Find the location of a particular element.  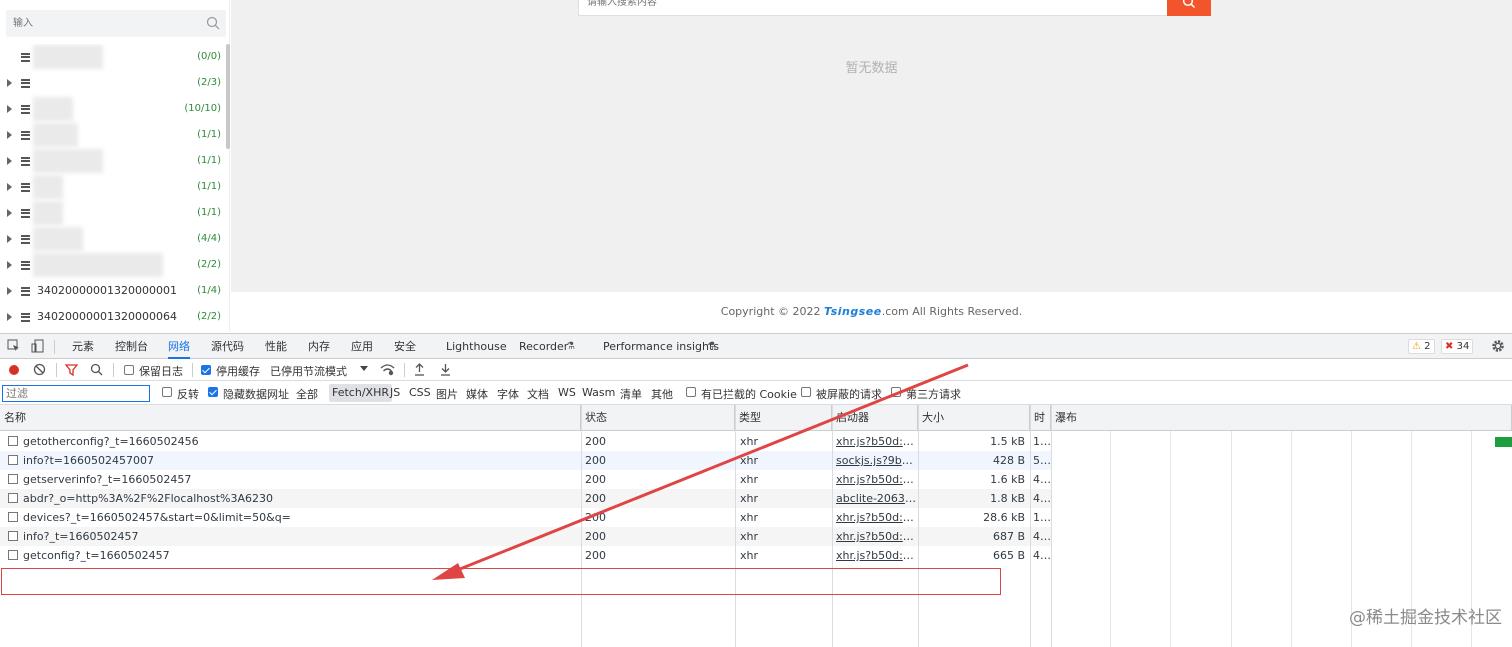

column-header-2: 类型 is located at coordinates (783, 418).